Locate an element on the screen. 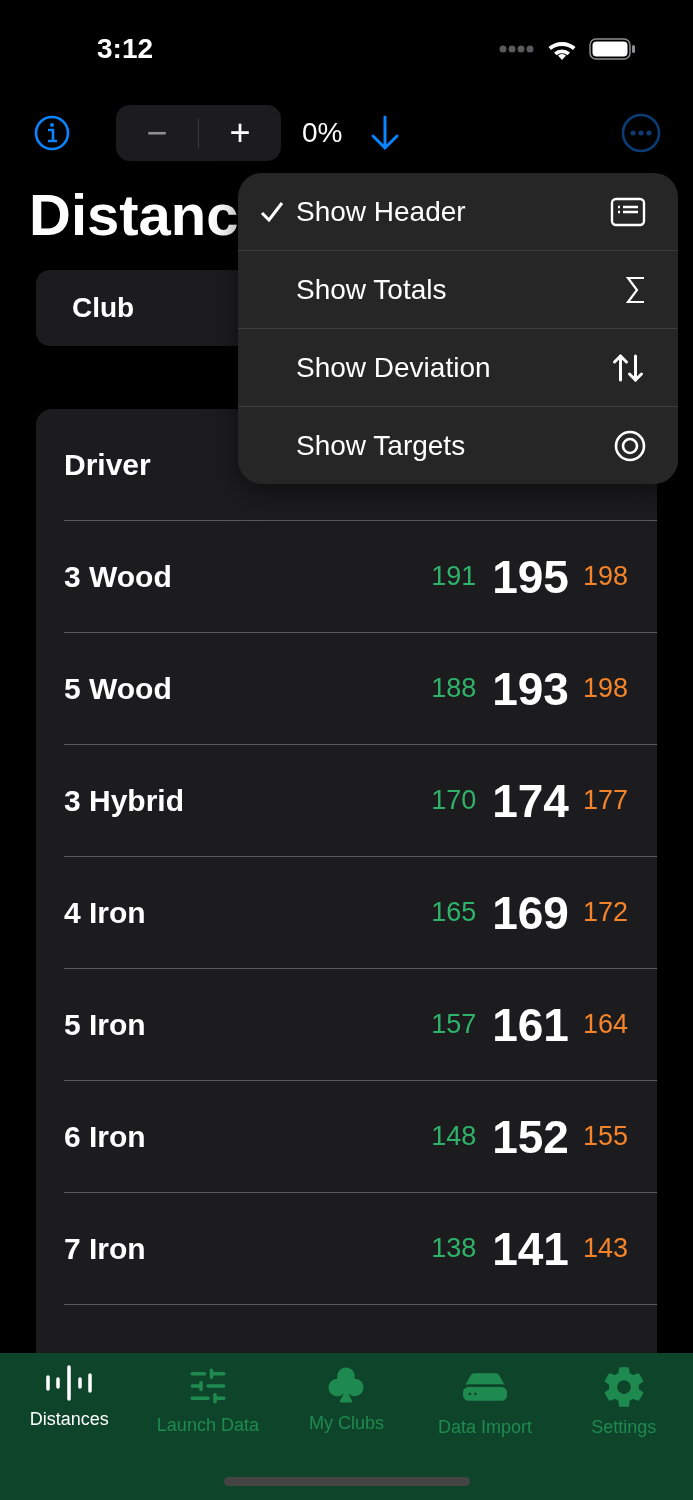 The width and height of the screenshot is (693, 1500). low-distance: 188 is located at coordinates (454, 688).